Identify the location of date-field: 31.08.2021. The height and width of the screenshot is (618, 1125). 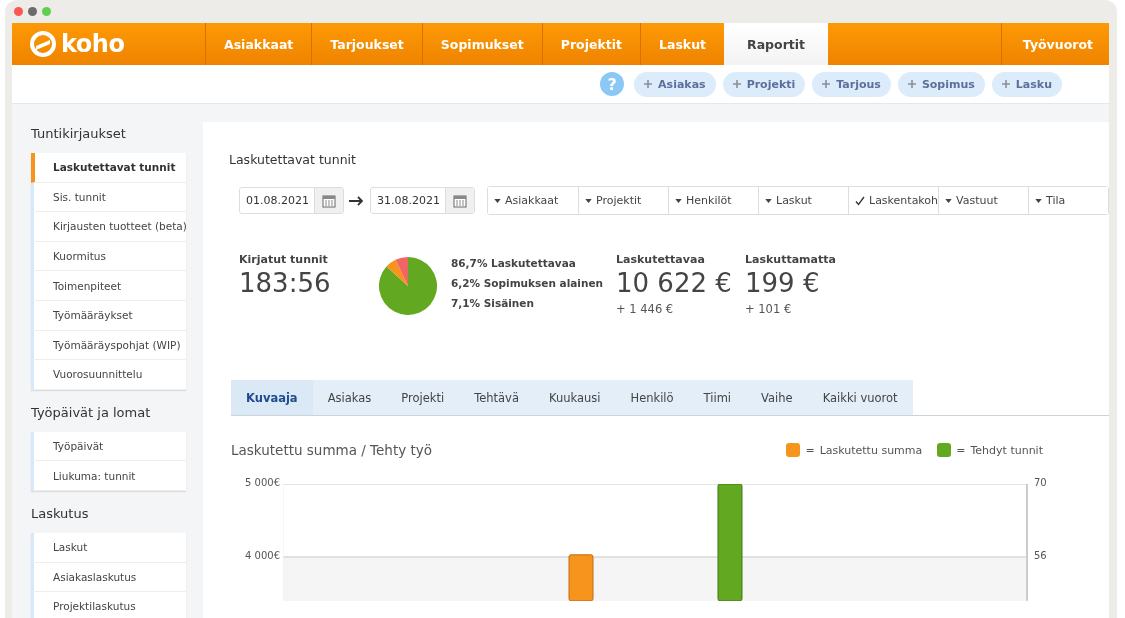
(422, 200).